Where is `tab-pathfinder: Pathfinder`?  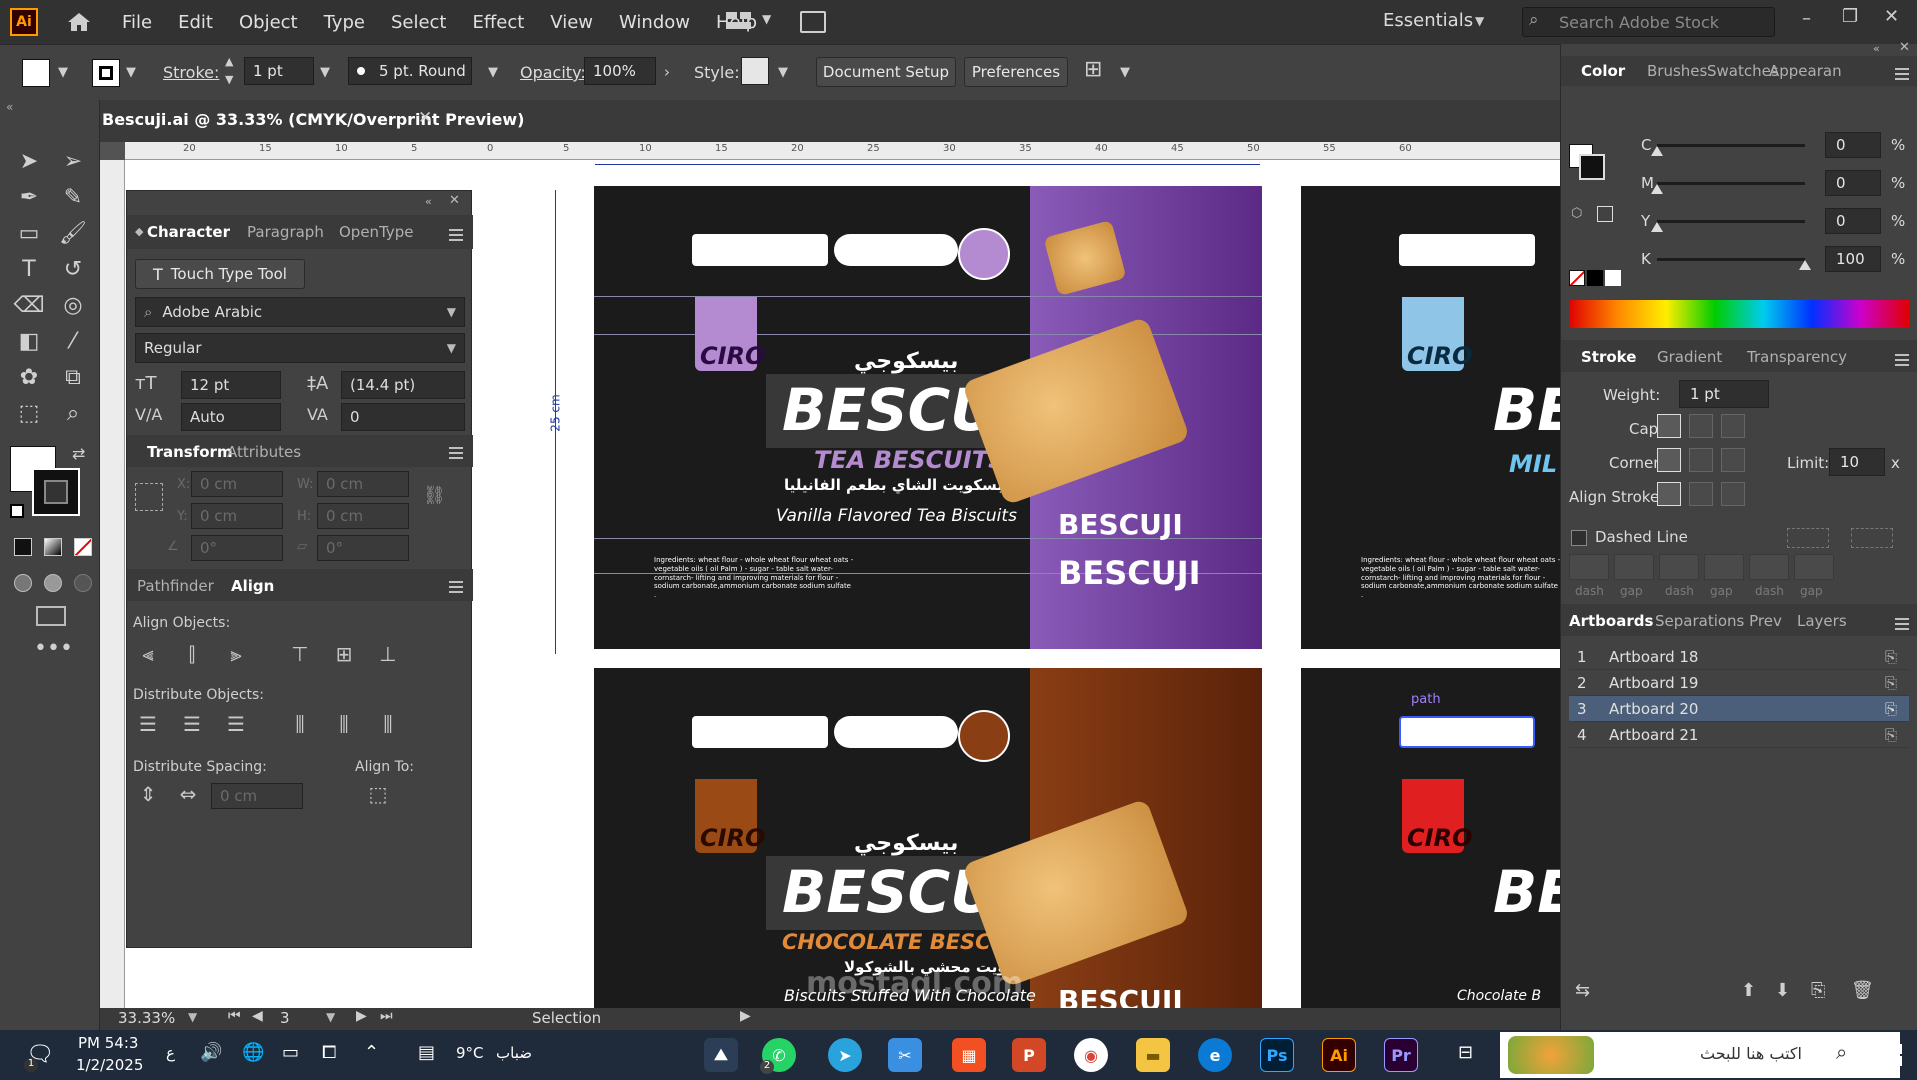 tab-pathfinder: Pathfinder is located at coordinates (175, 586).